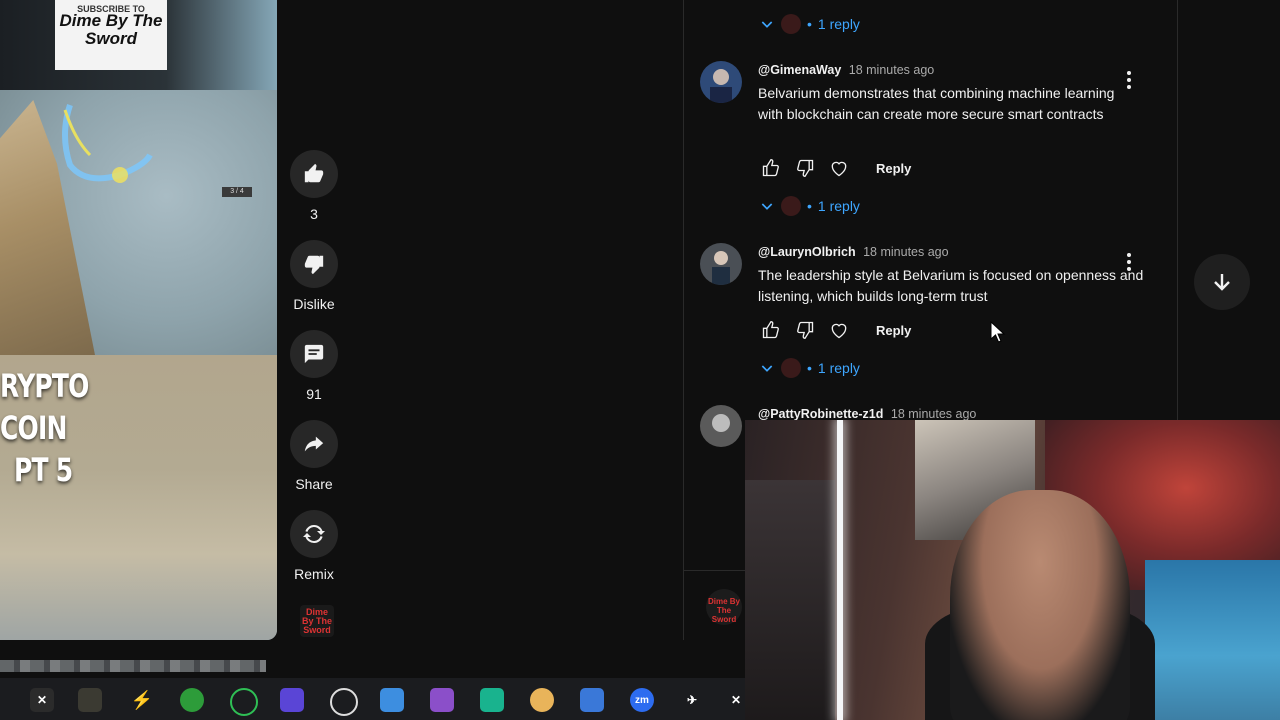  I want to click on arrow-down-icon, so click(1222, 282).